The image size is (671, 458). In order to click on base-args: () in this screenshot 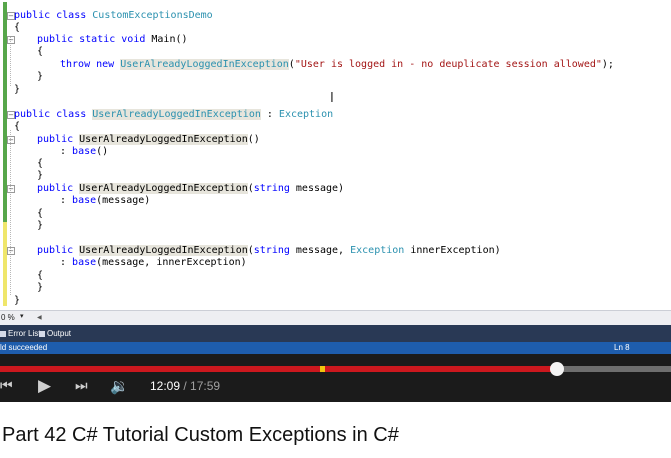, I will do `click(102, 151)`.